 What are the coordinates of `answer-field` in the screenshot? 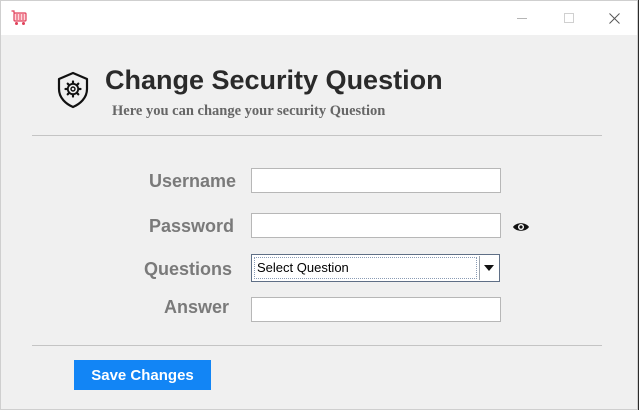 It's located at (376, 309).